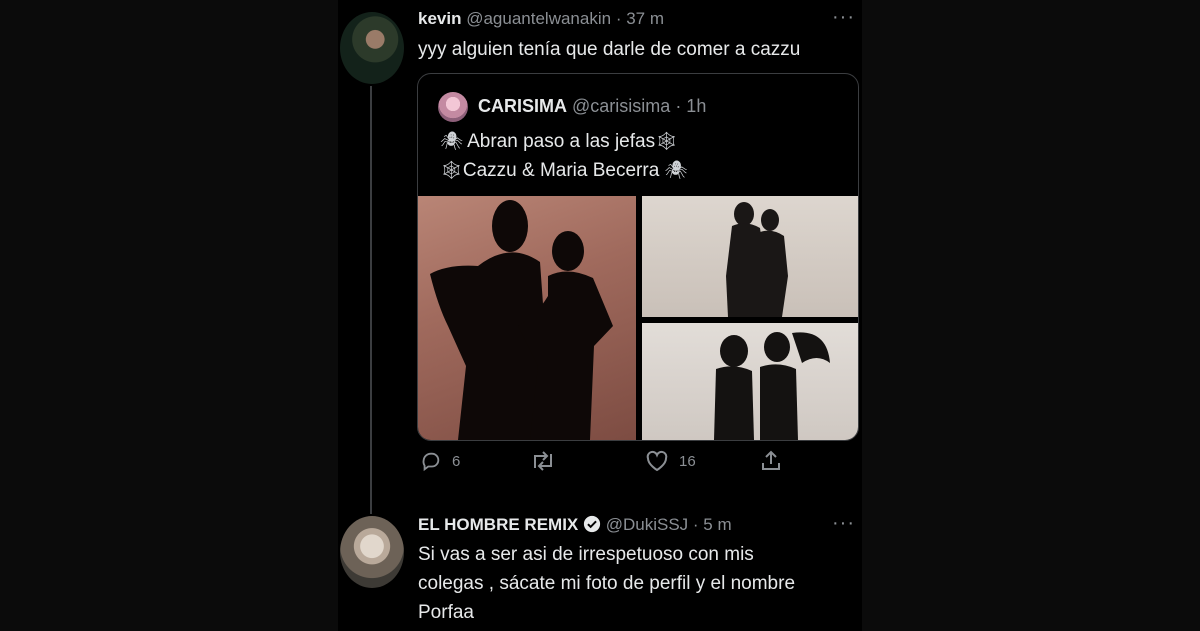  Describe the element at coordinates (453, 107) in the screenshot. I see `avatar-carisima` at that location.